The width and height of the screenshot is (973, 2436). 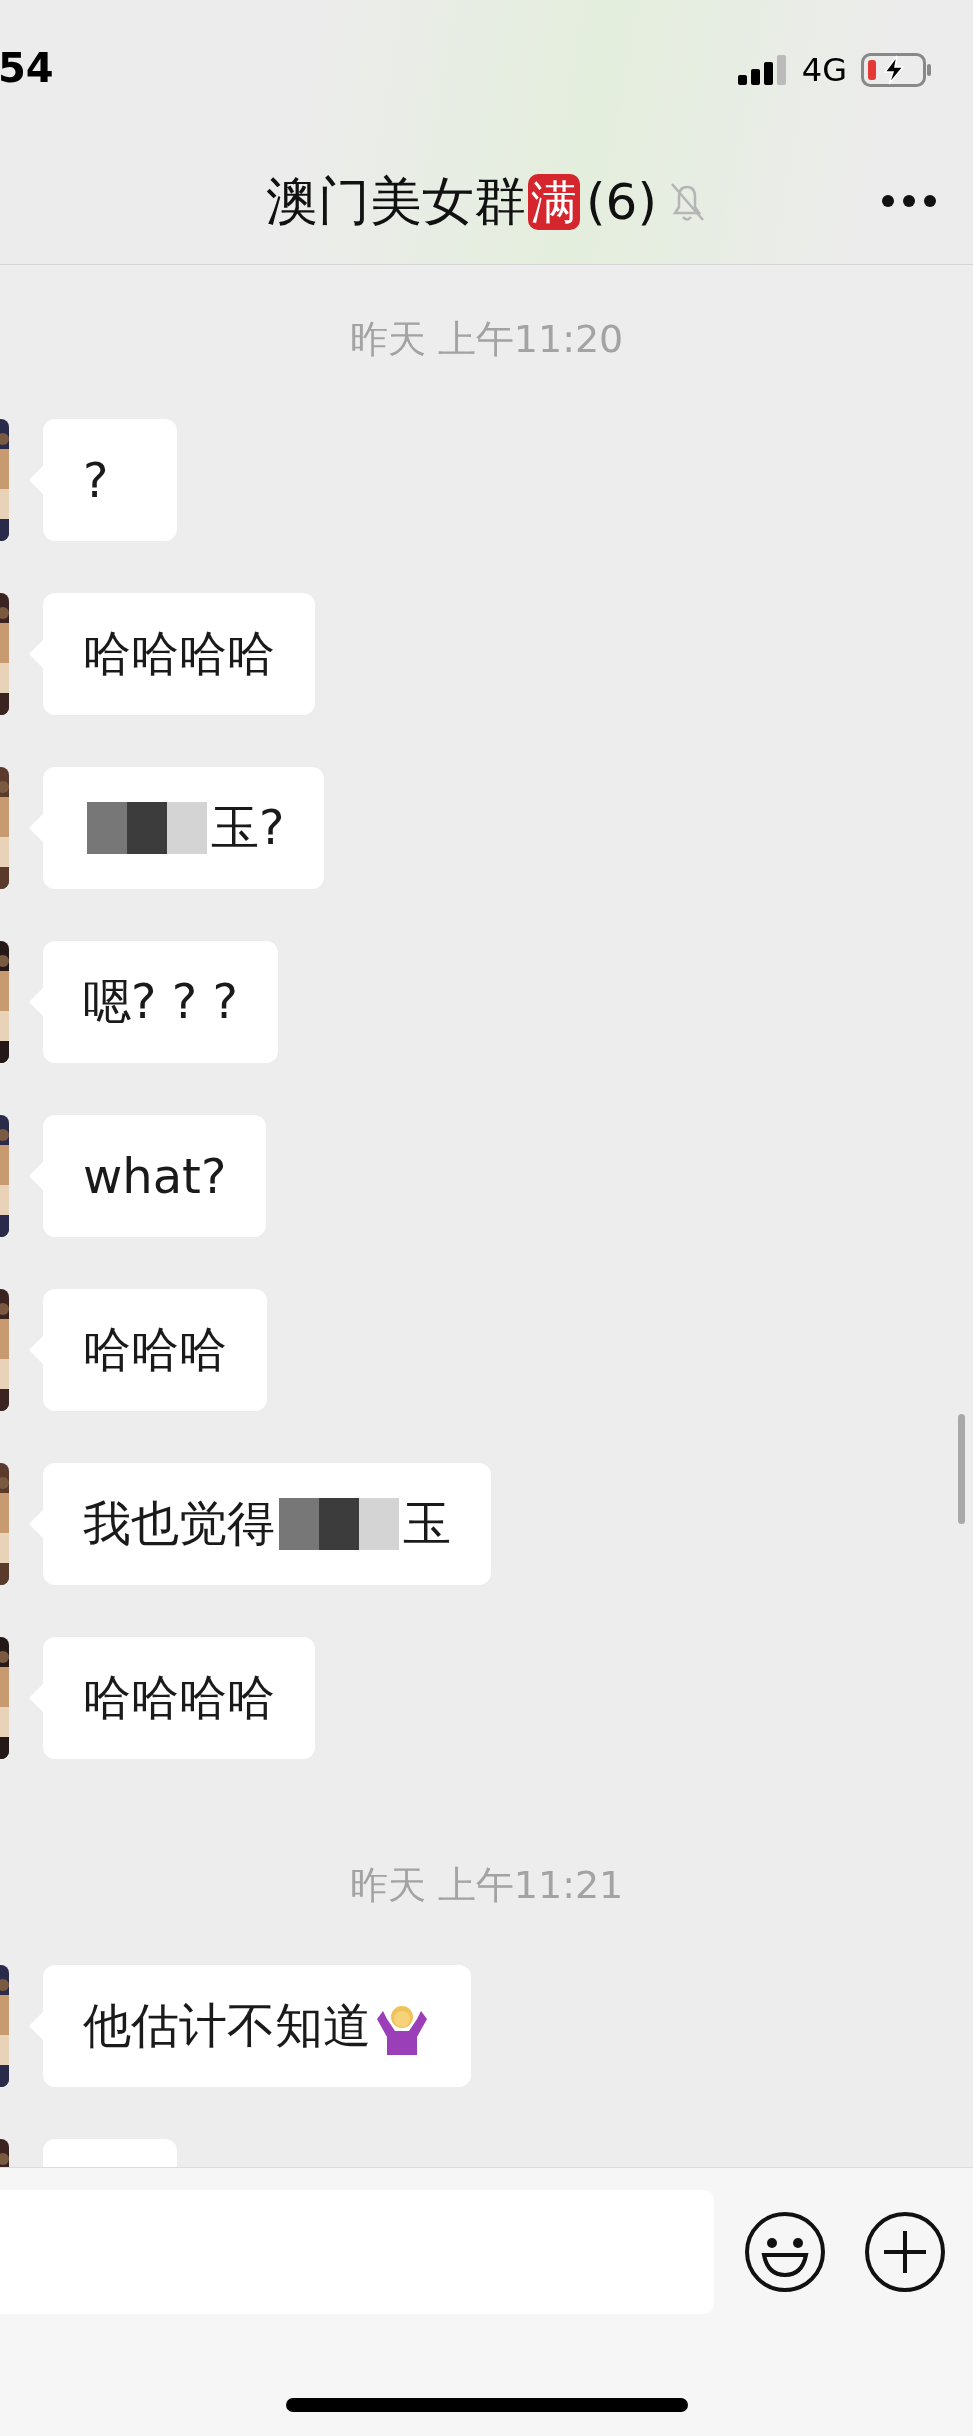 I want to click on full-badge: 满, so click(x=554, y=202).